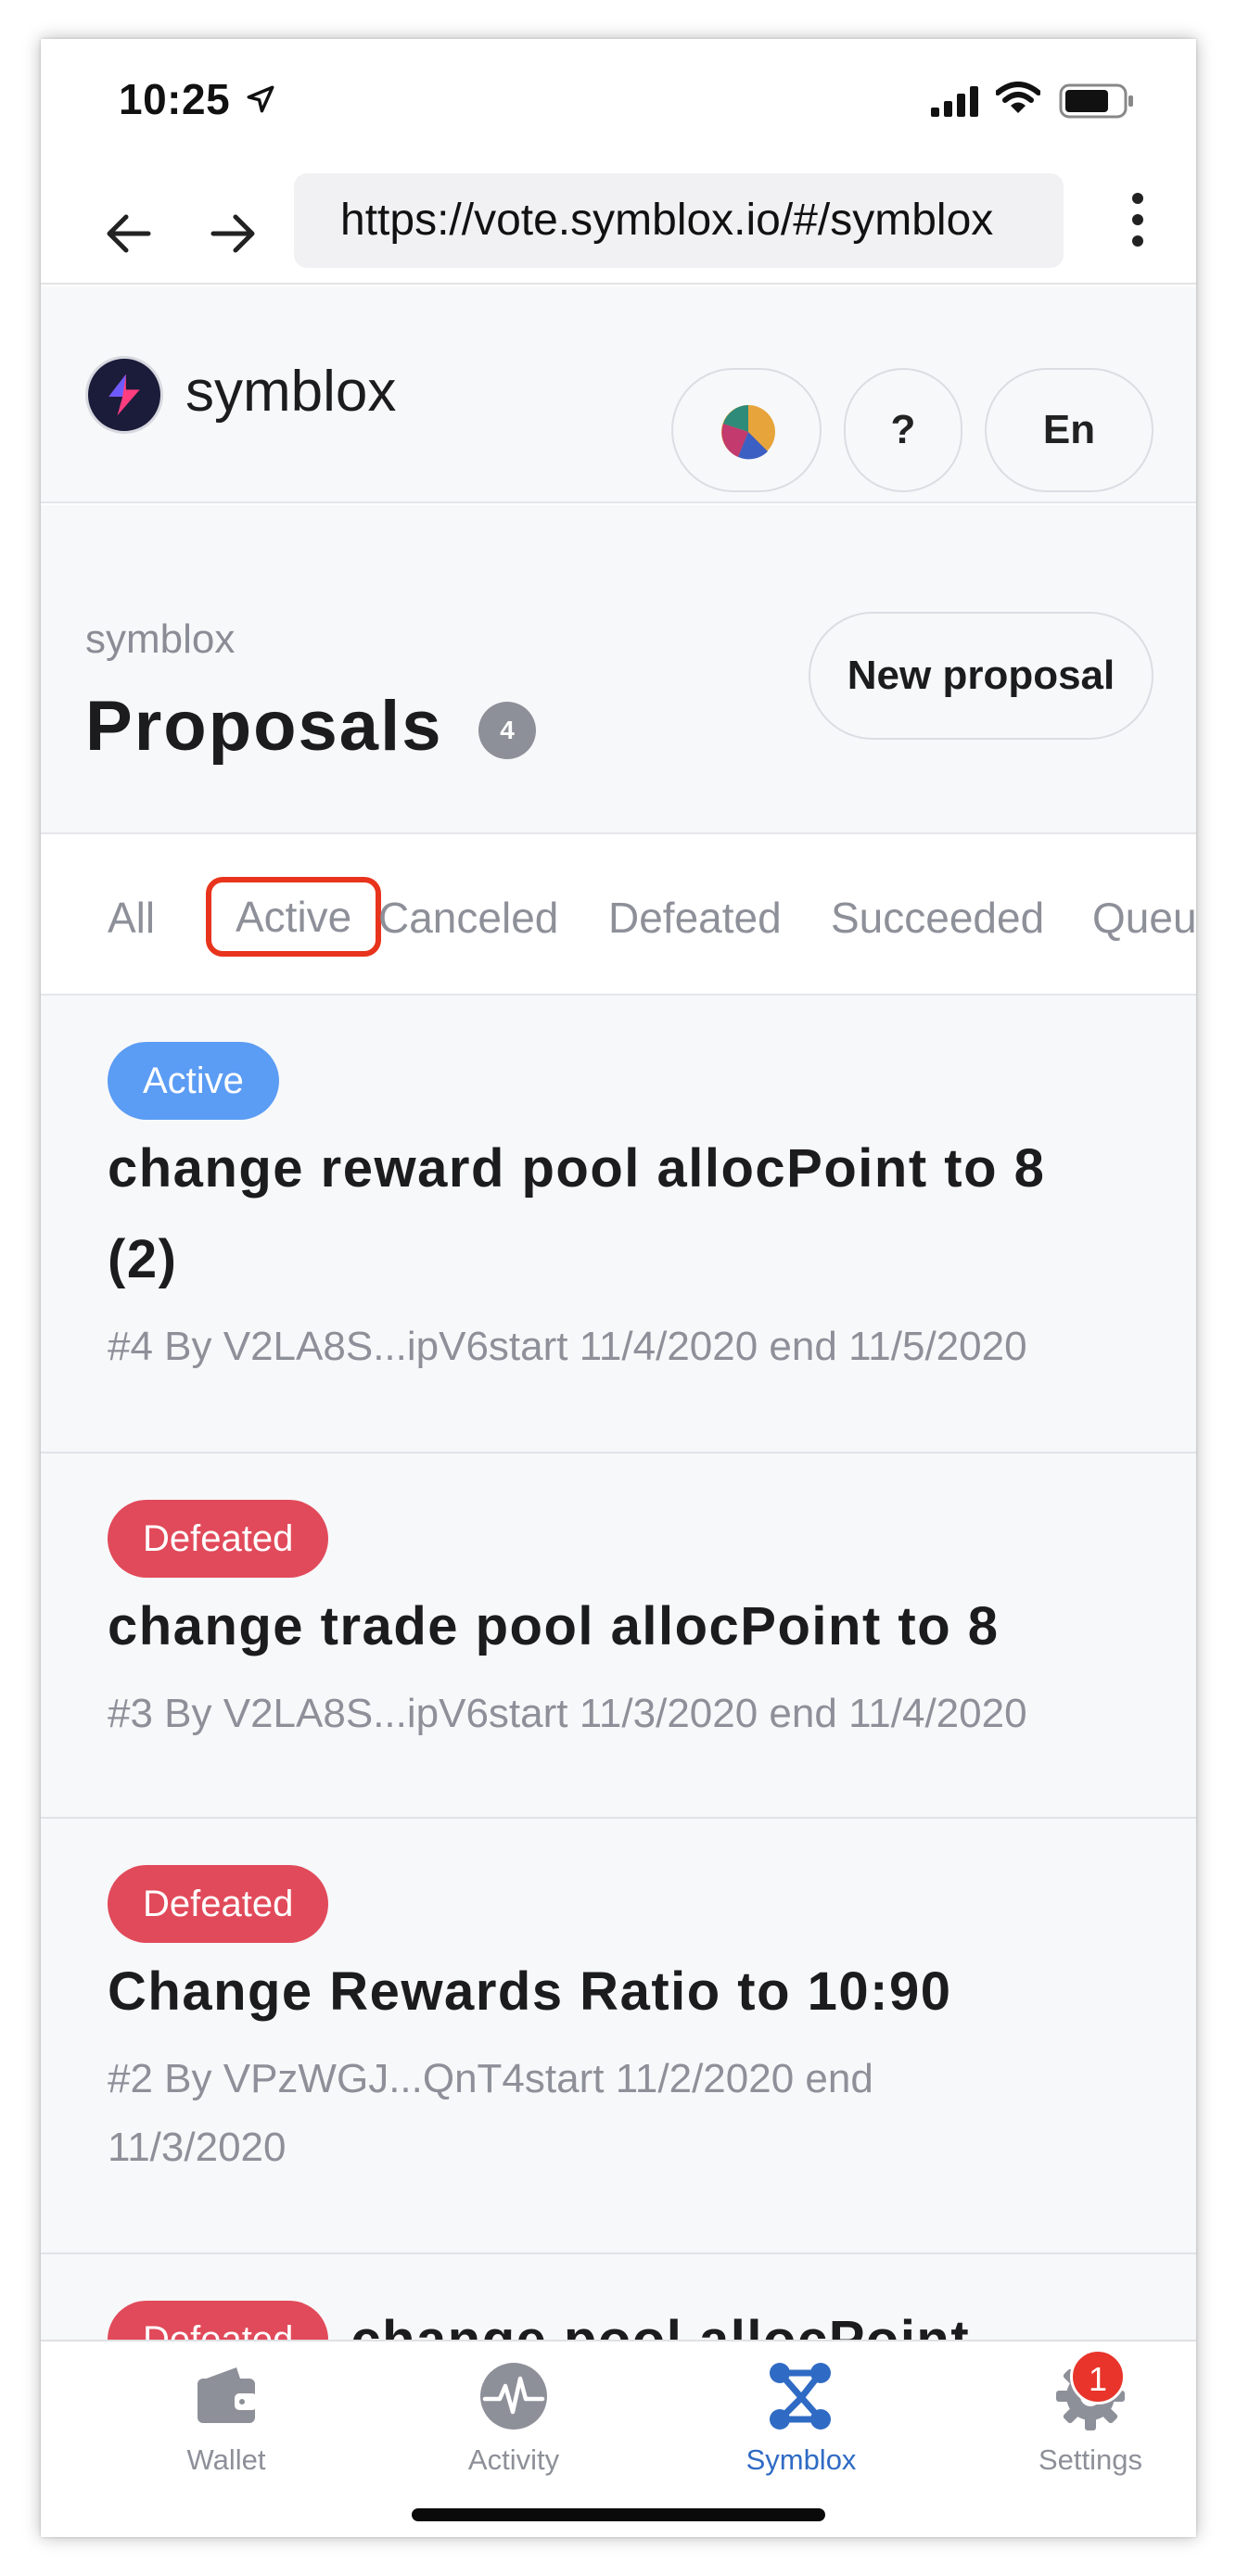 This screenshot has width=1236, height=2576. Describe the element at coordinates (264, 726) in the screenshot. I see `page-title: Proposals` at that location.